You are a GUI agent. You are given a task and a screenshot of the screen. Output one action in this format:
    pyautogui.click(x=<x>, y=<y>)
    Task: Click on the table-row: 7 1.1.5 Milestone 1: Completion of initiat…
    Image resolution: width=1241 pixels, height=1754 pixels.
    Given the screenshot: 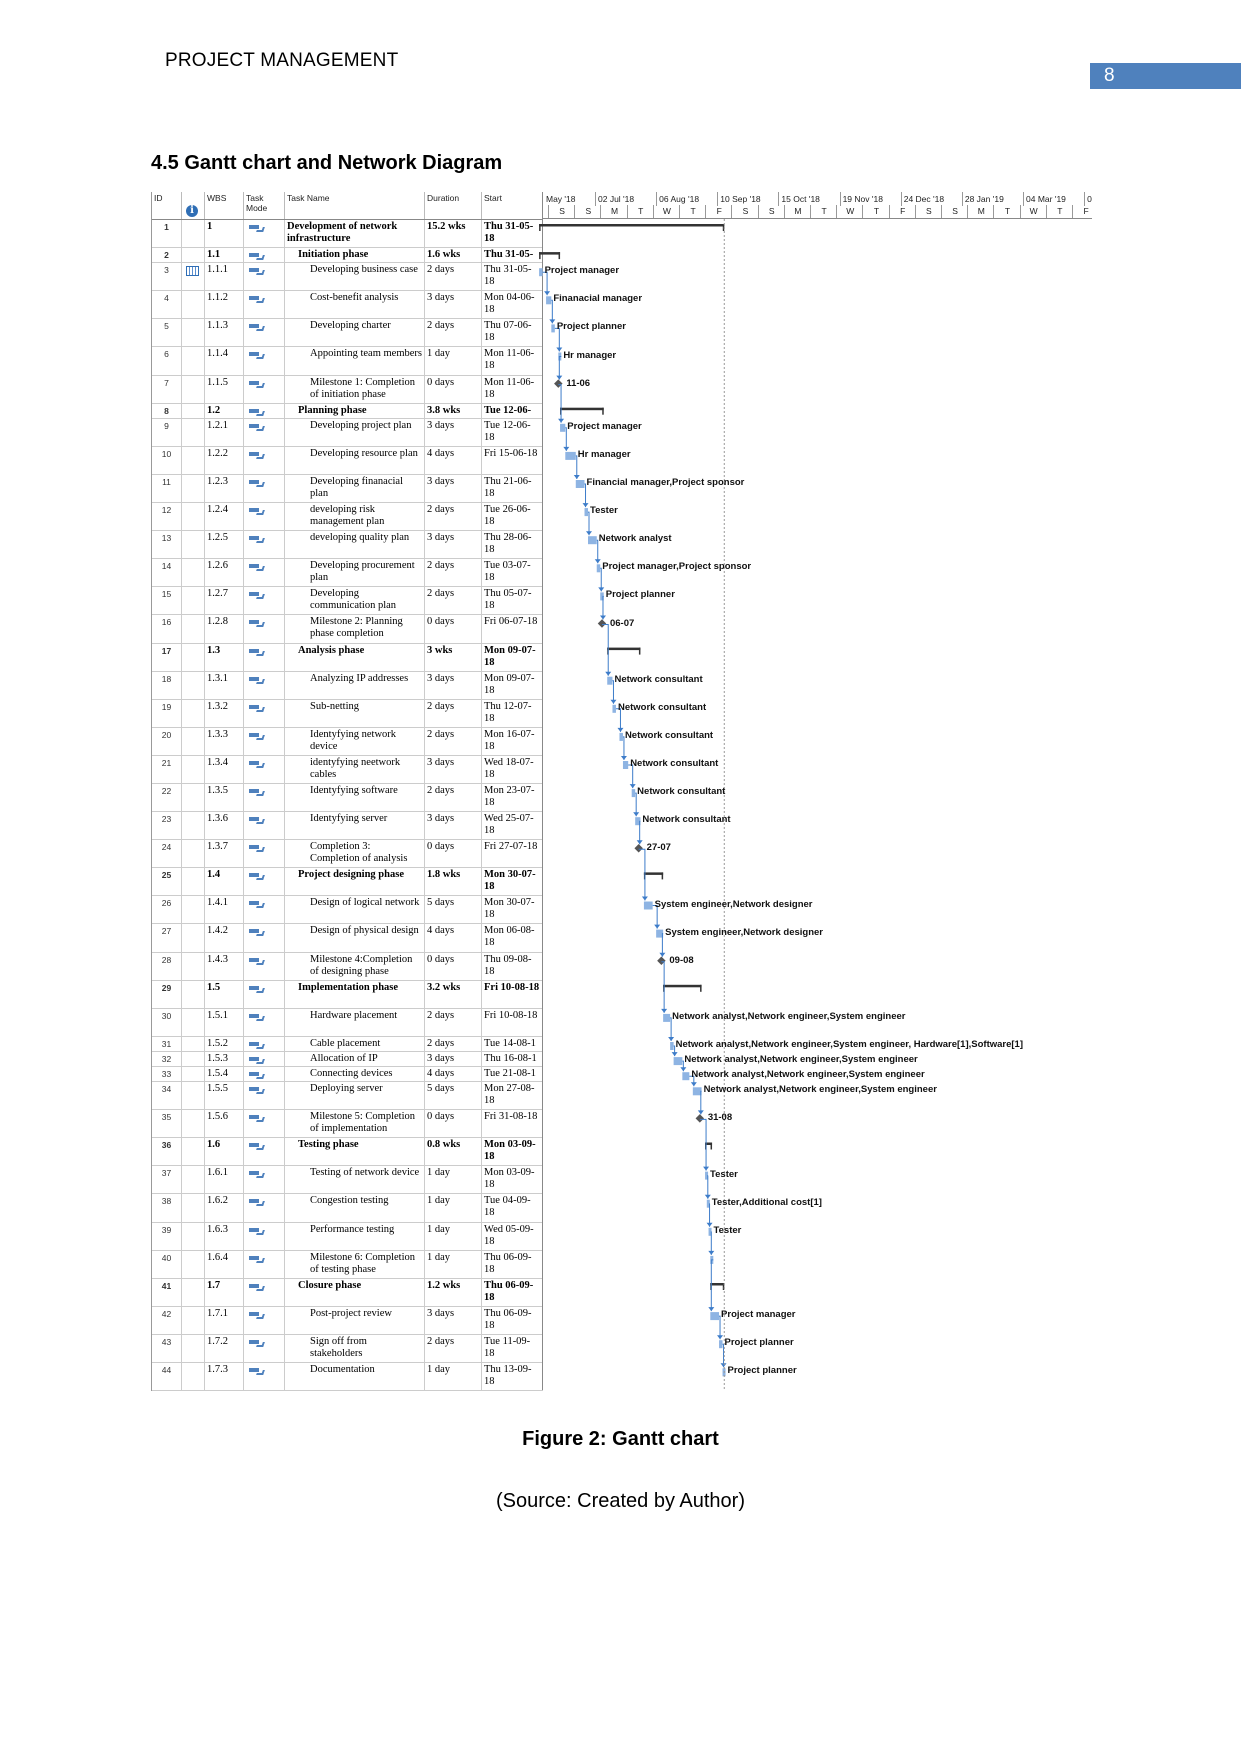 What is the action you would take?
    pyautogui.click(x=347, y=389)
    